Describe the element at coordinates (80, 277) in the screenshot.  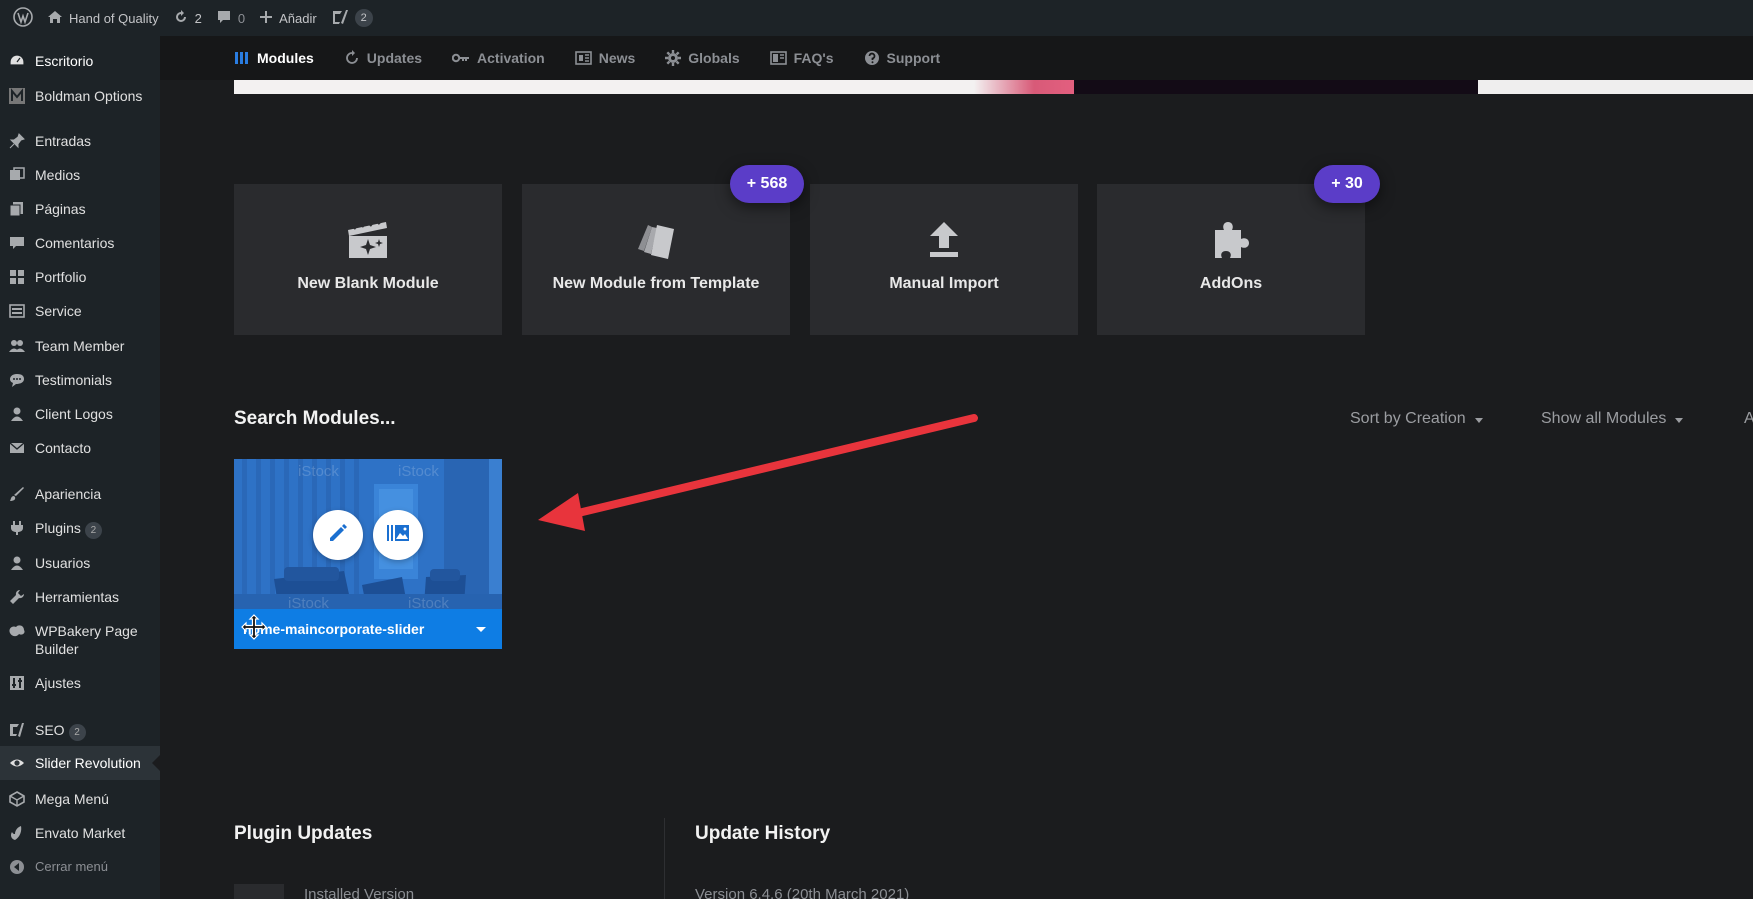
I see `sidebar-item-portfolio: Portfolio` at that location.